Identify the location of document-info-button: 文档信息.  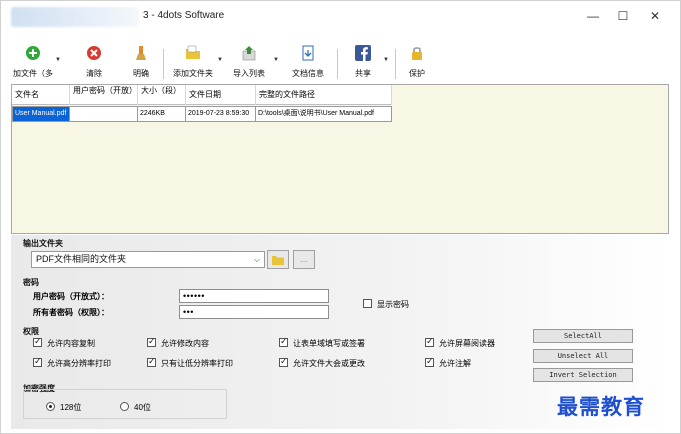
(308, 64).